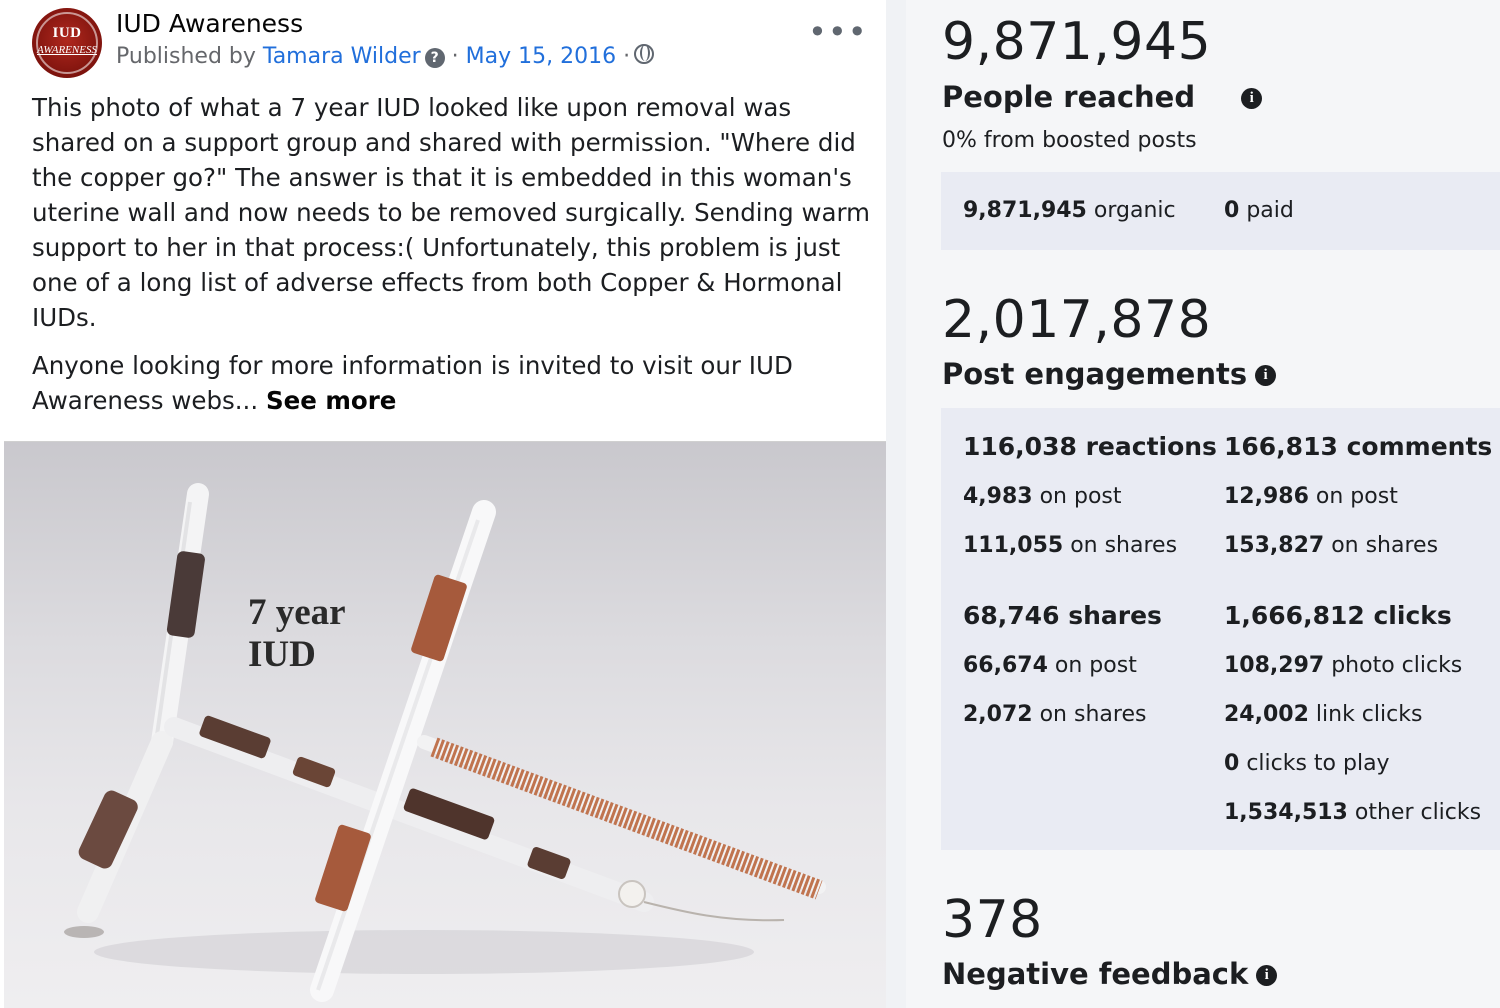 The width and height of the screenshot is (1500, 1008). I want to click on other-clicks-value: 1,534,513, so click(1286, 812).